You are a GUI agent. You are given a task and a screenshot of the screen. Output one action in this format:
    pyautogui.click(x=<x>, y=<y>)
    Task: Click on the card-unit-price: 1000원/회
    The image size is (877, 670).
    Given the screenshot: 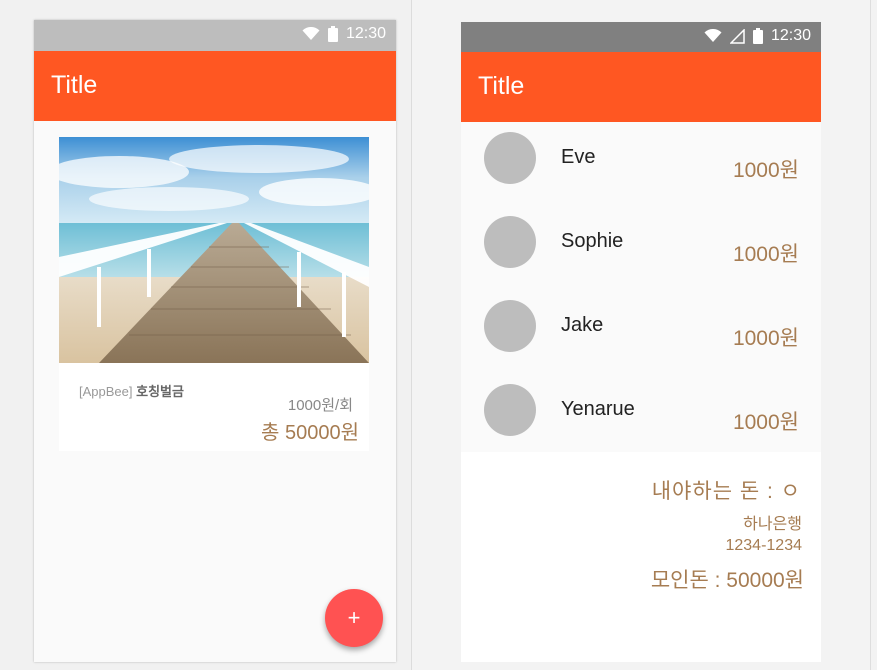 What is the action you would take?
    pyautogui.click(x=320, y=405)
    